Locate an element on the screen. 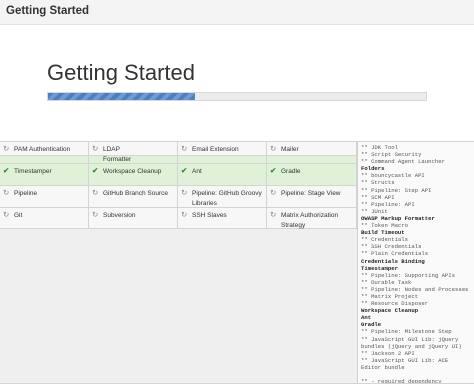 This screenshot has height=388, width=474. install-progress-bar is located at coordinates (237, 96).